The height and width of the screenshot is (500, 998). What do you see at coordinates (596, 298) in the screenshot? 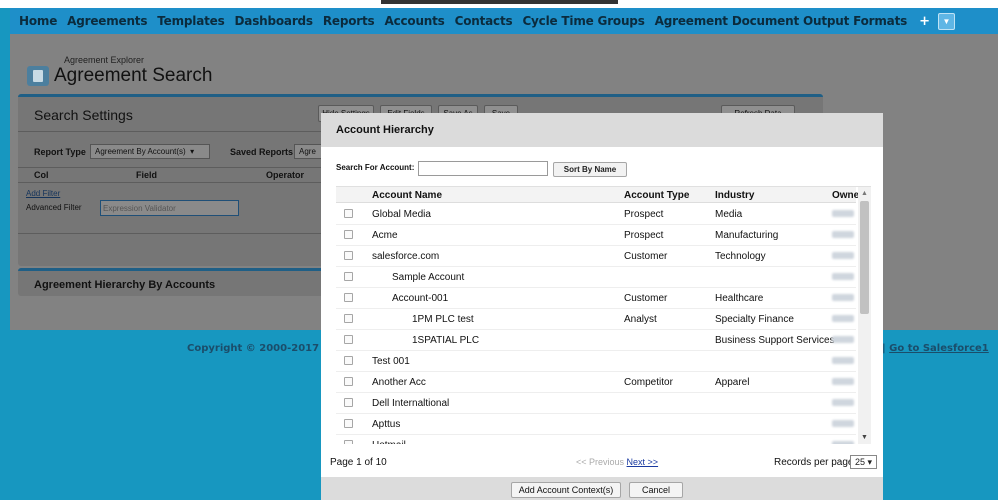
I see `table-row: Account-001 Customer Healthcare` at bounding box center [596, 298].